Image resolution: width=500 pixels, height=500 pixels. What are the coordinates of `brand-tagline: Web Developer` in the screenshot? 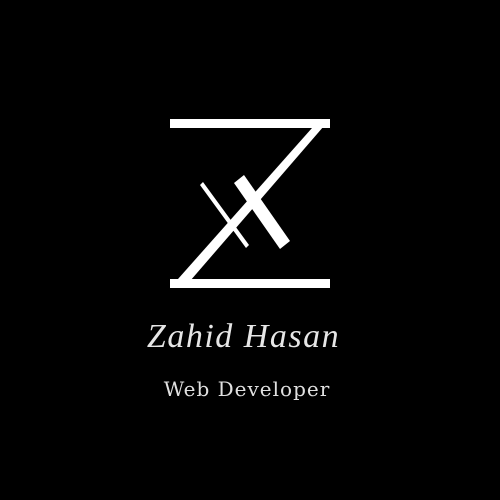 It's located at (247, 389).